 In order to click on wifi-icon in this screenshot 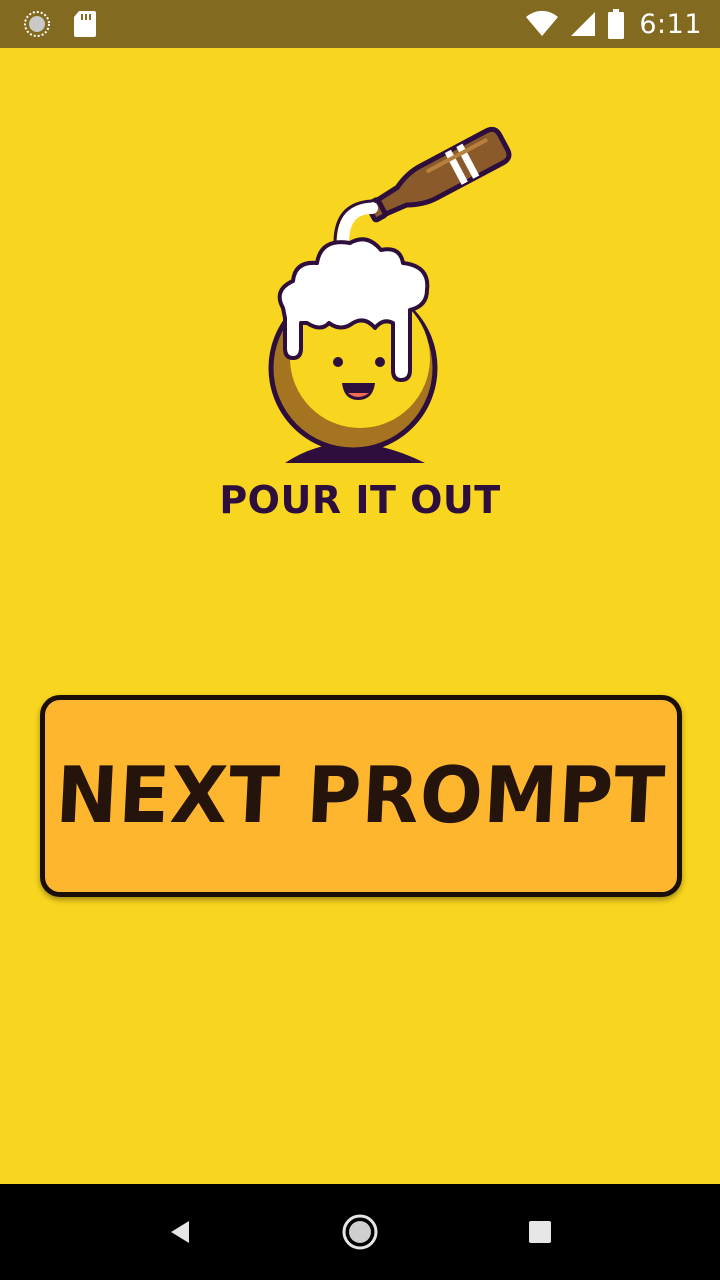, I will do `click(542, 23)`.